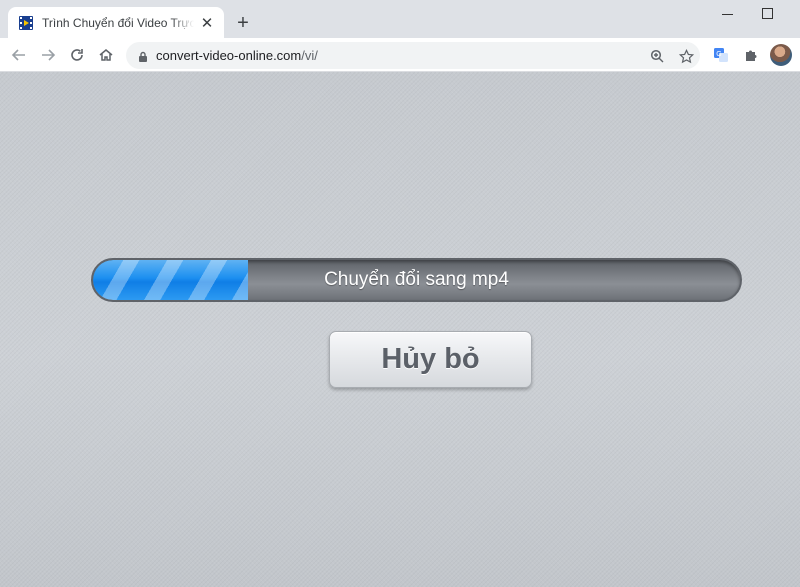 The image size is (800, 587). Describe the element at coordinates (400, 19) in the screenshot. I see `tab-strip: Trình Chuyển đổi Video Trực tuyến ✕ +` at that location.